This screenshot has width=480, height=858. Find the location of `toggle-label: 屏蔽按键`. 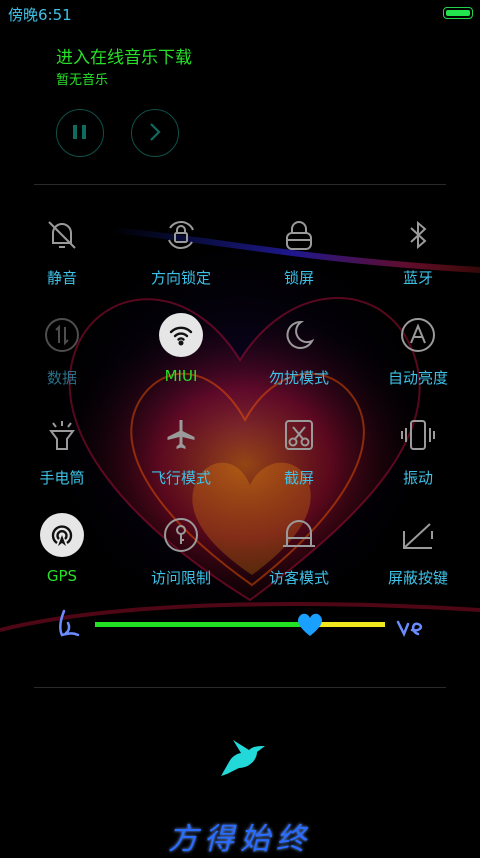

toggle-label: 屏蔽按键 is located at coordinates (417, 578).